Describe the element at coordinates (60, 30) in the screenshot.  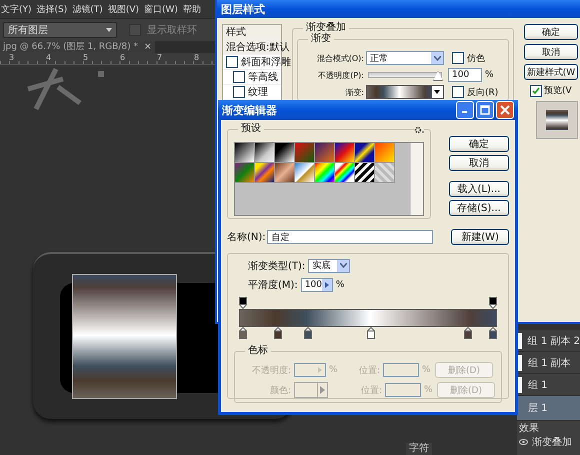
I see `sample-dropdown: 所有图层` at that location.